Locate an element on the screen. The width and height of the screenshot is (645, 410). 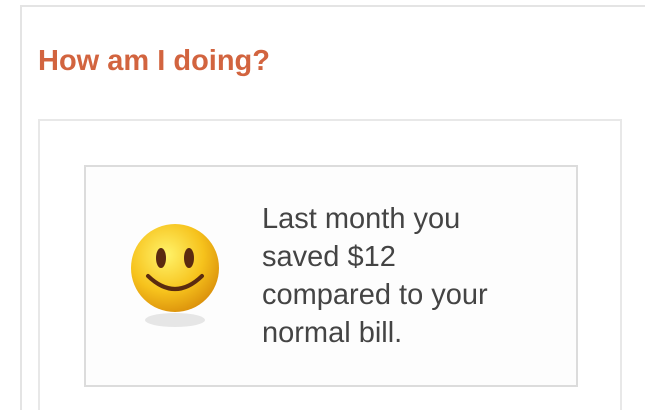
section-heading: How am I doing? is located at coordinates (154, 61).